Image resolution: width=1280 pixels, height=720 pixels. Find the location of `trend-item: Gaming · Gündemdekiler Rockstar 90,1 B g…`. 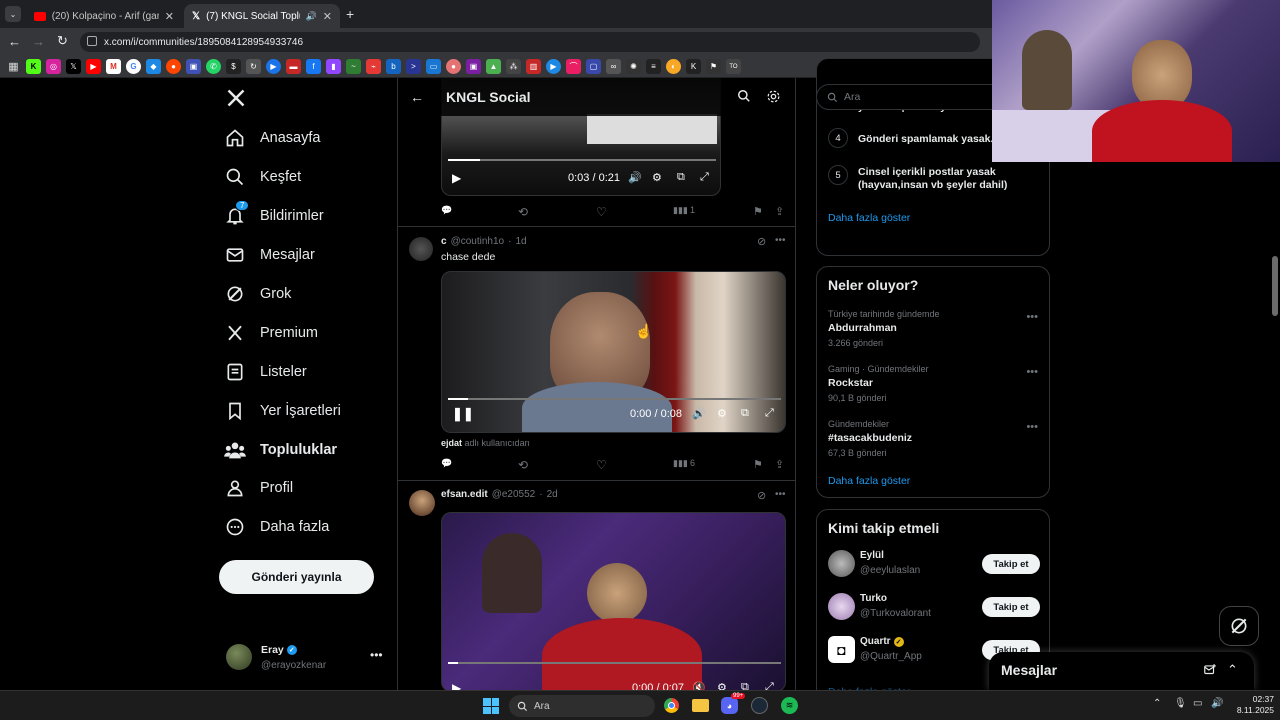

trend-item: Gaming · Gündemdekiler Rockstar 90,1 B g… is located at coordinates (933, 383).